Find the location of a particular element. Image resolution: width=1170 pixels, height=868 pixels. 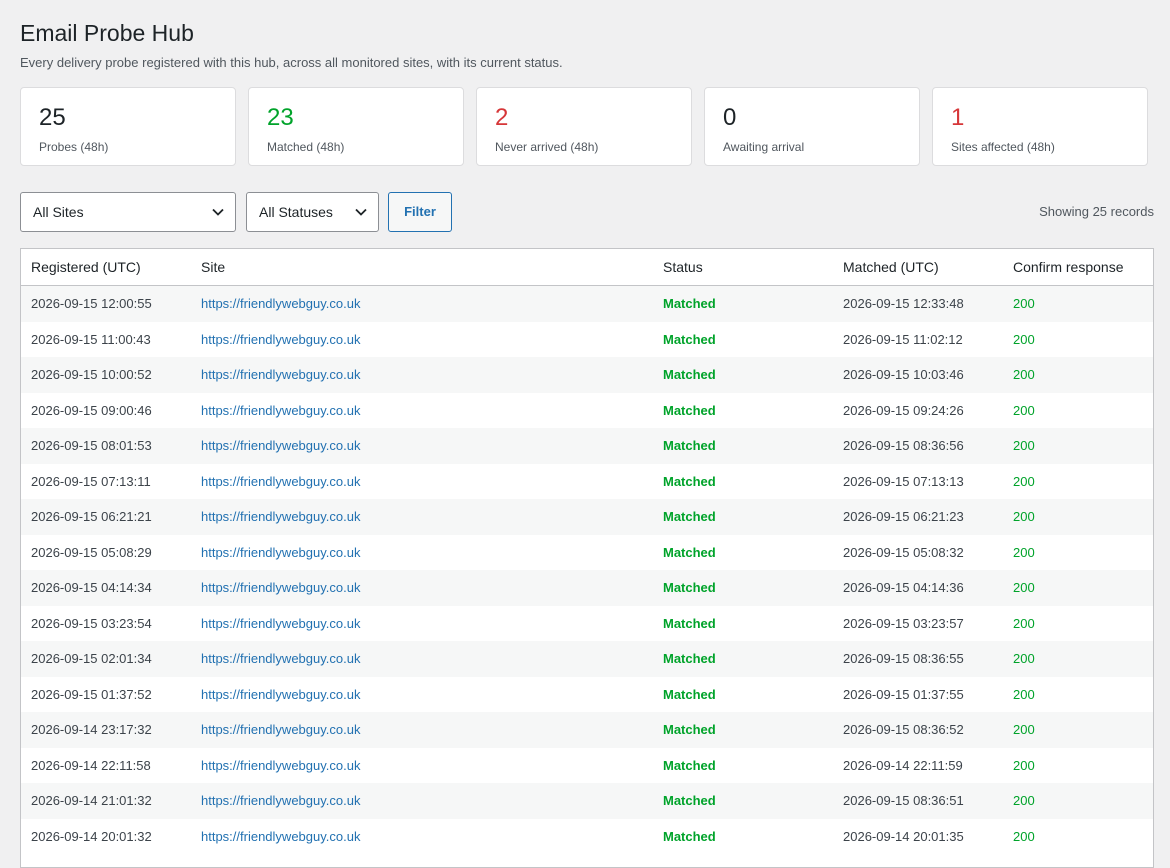

matched-cell: 2026-09-15 07:13:13 is located at coordinates (903, 481).